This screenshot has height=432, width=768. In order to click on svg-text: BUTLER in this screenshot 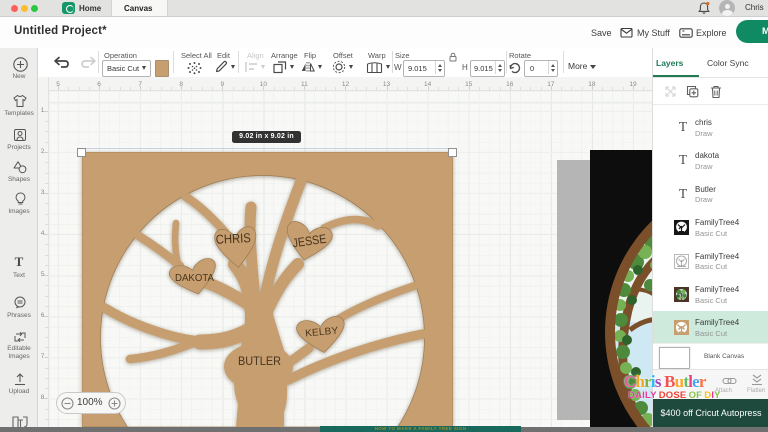, I will do `click(259, 361)`.